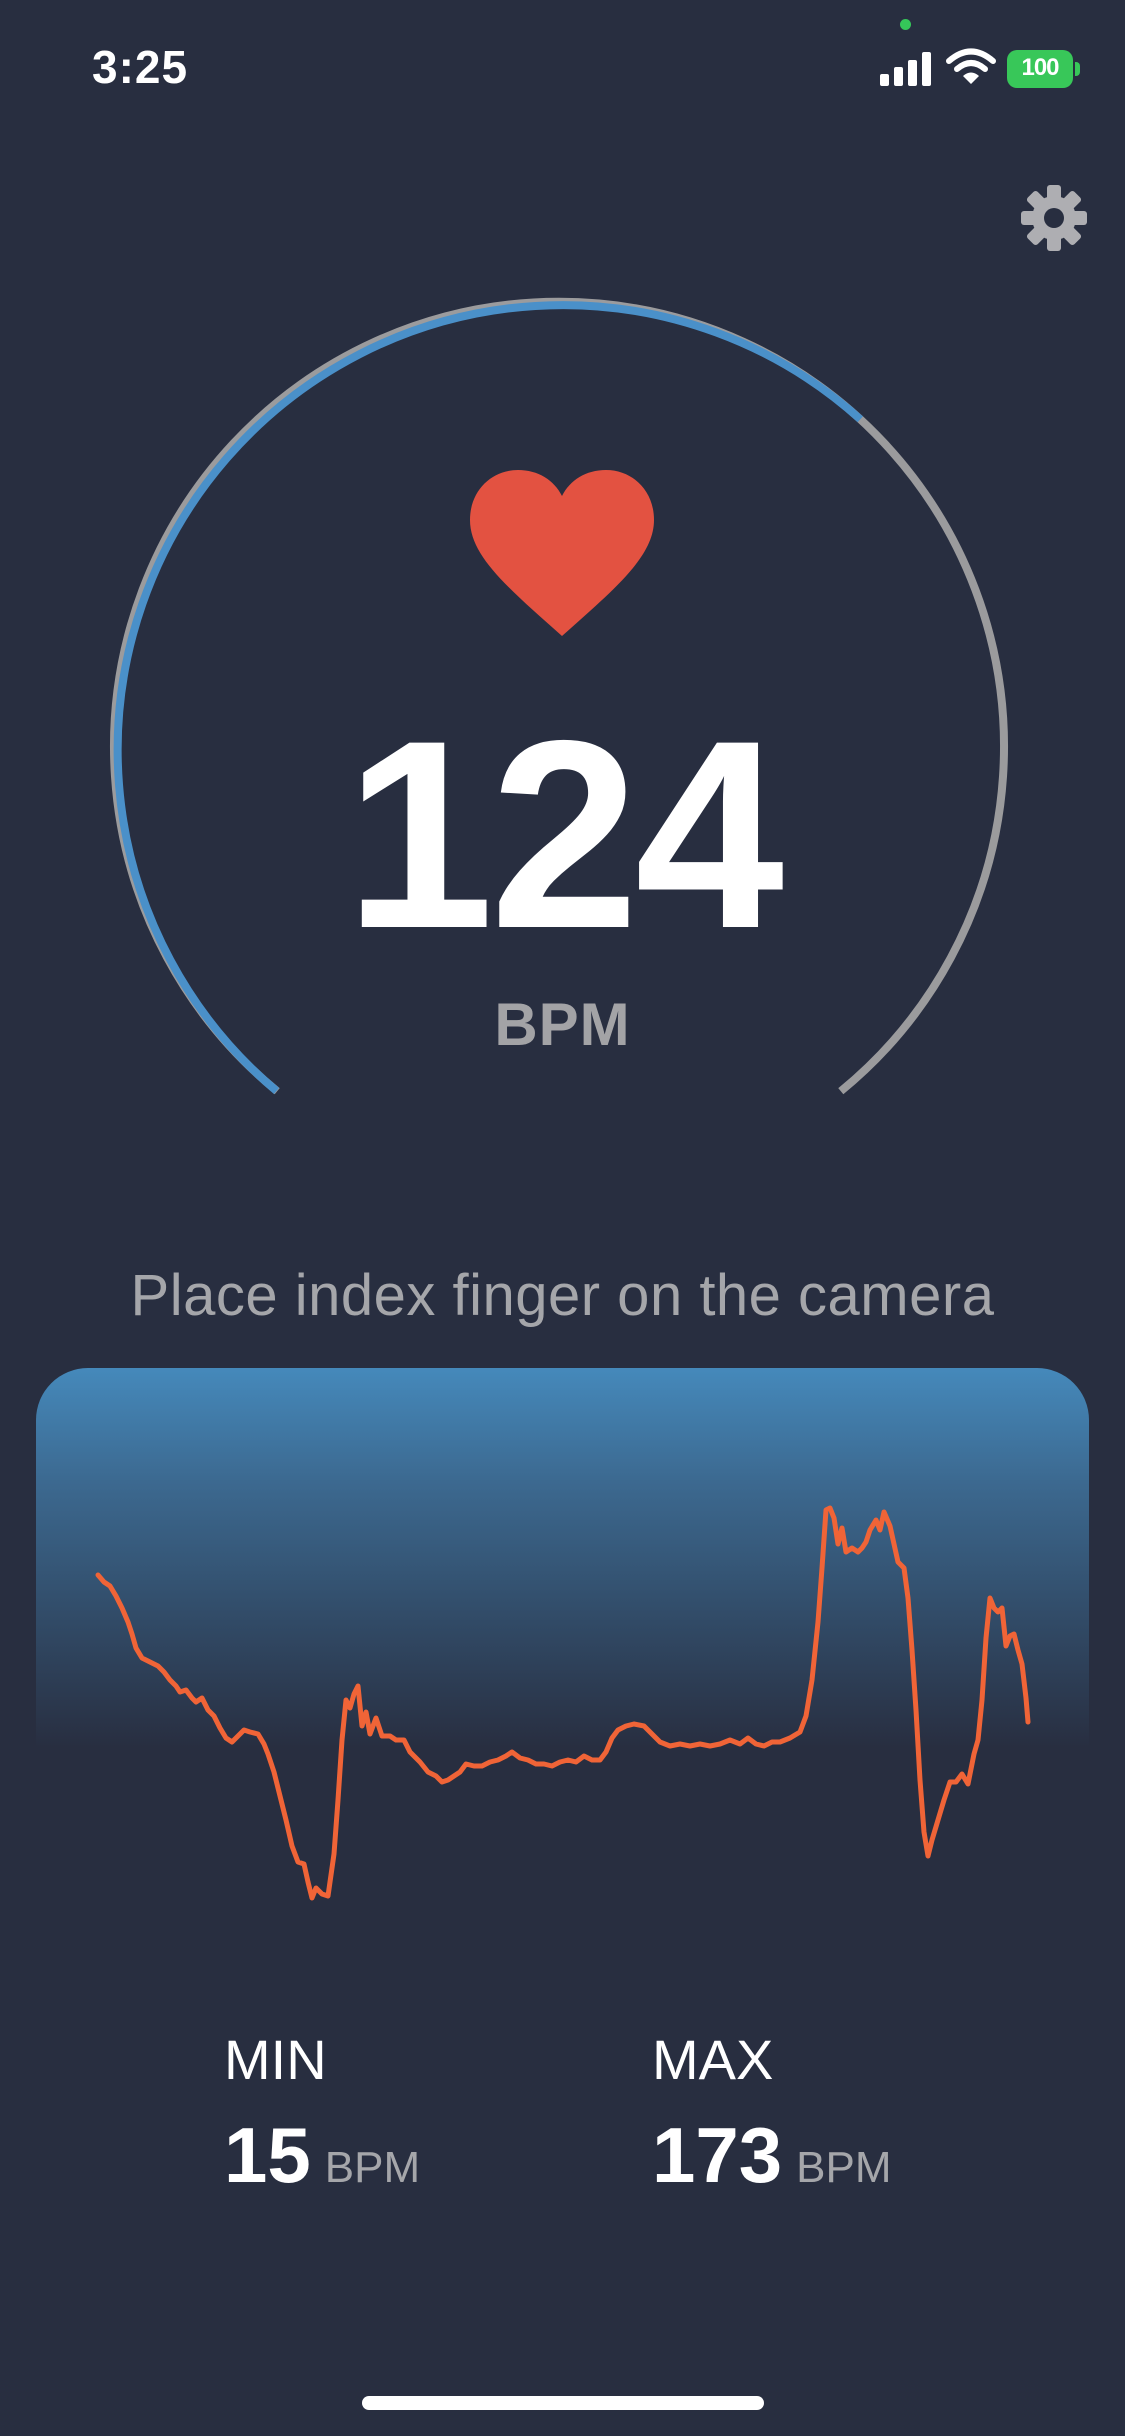  What do you see at coordinates (563, 2403) in the screenshot?
I see `home-indicator` at bounding box center [563, 2403].